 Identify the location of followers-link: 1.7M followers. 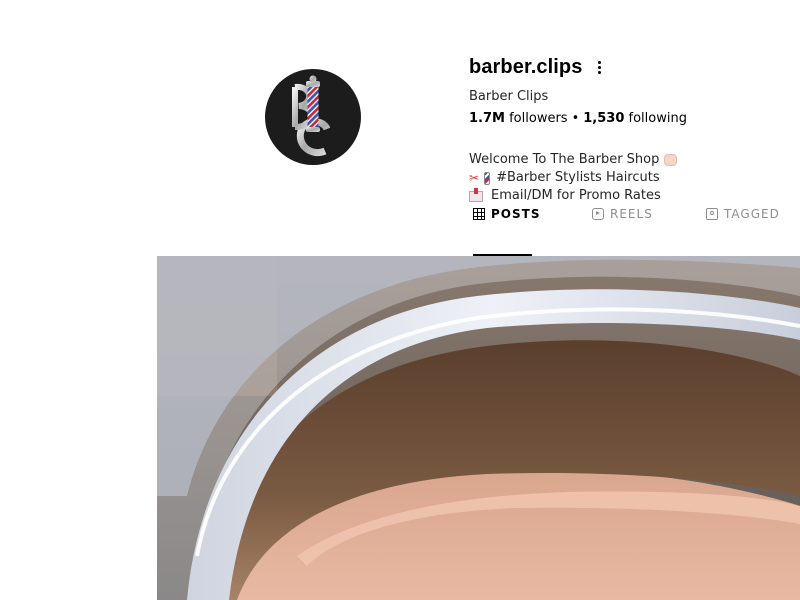
(518, 118).